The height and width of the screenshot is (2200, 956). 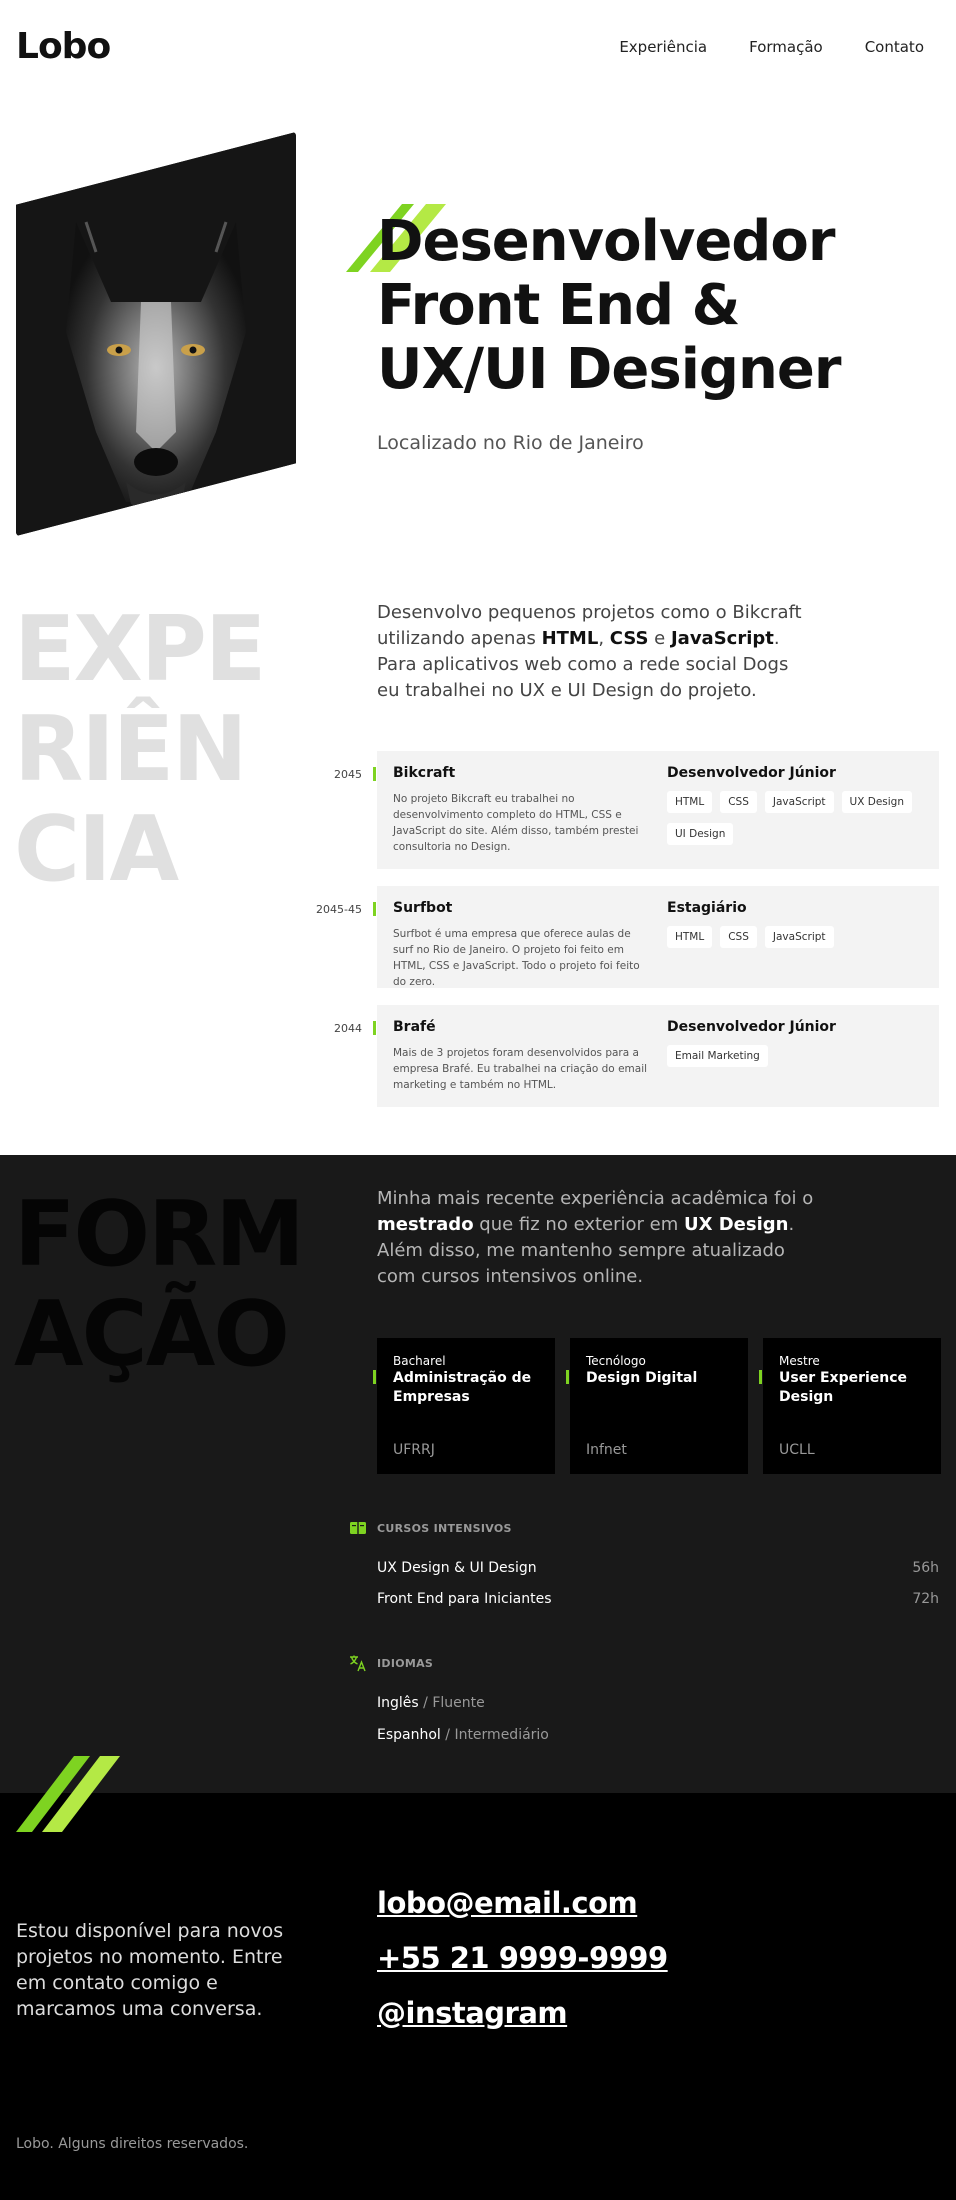 I want to click on experience-big-heading: EXPE RIÊN CIA, so click(x=140, y=749).